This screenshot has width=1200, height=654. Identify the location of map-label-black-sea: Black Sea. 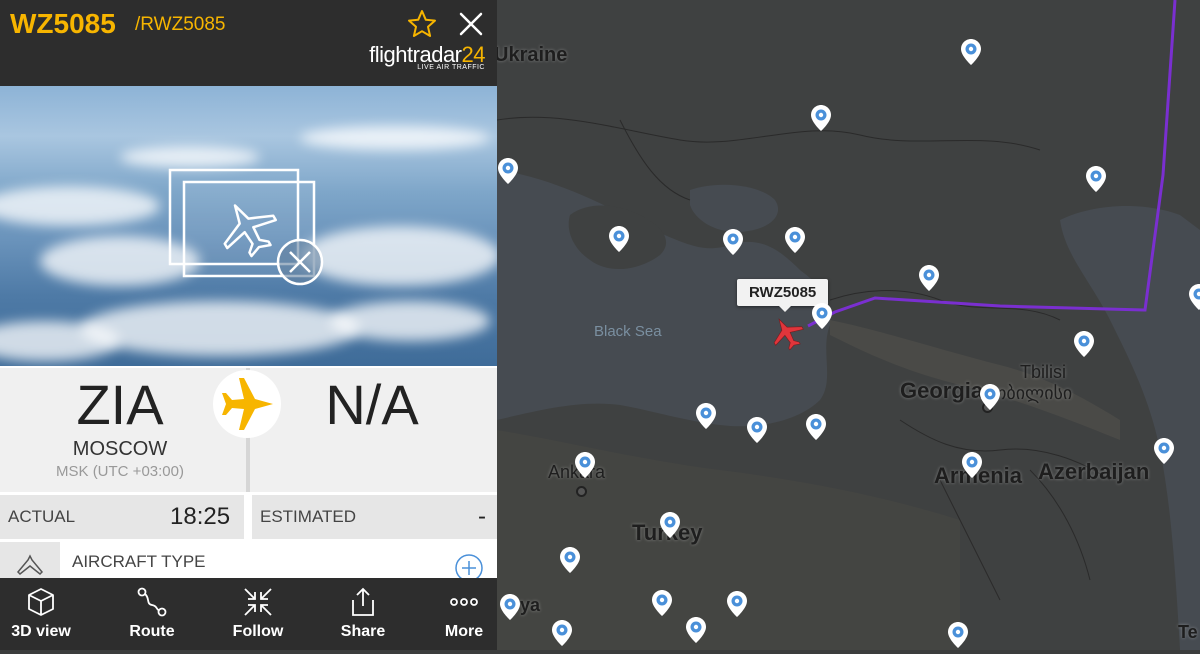
(628, 331).